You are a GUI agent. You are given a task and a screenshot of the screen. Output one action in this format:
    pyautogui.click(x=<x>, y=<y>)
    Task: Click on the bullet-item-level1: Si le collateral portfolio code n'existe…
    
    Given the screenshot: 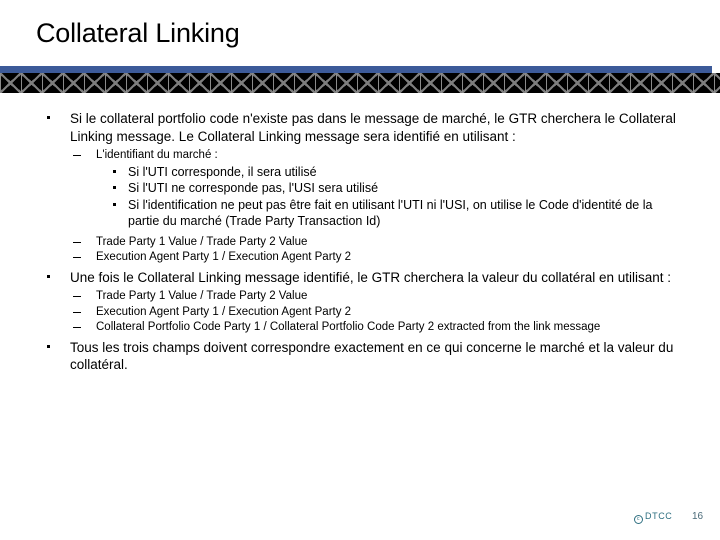 What is the action you would take?
    pyautogui.click(x=360, y=127)
    